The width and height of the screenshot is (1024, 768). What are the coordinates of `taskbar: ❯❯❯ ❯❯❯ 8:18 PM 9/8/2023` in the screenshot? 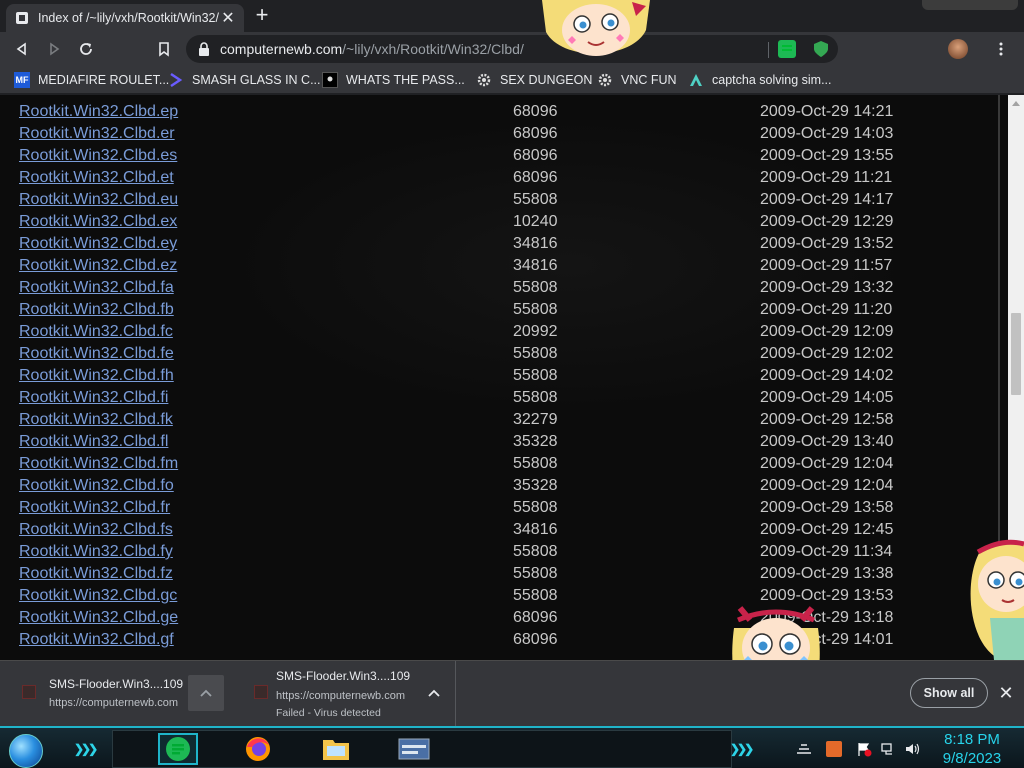 It's located at (512, 747).